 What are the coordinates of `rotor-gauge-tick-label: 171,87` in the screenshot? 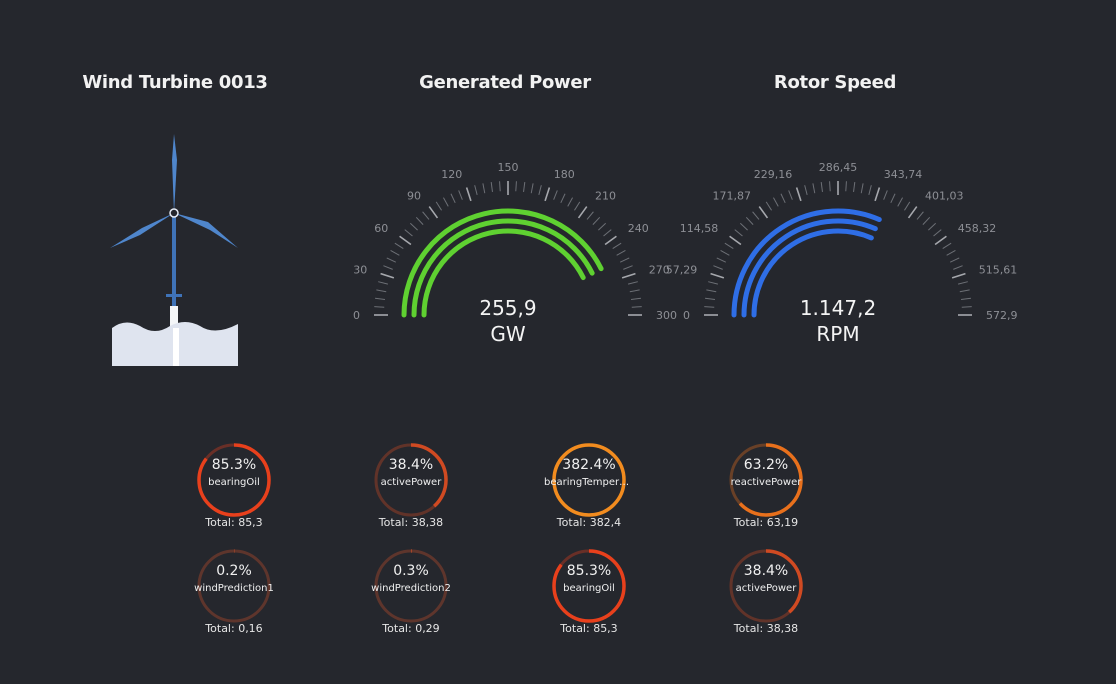 It's located at (732, 195).